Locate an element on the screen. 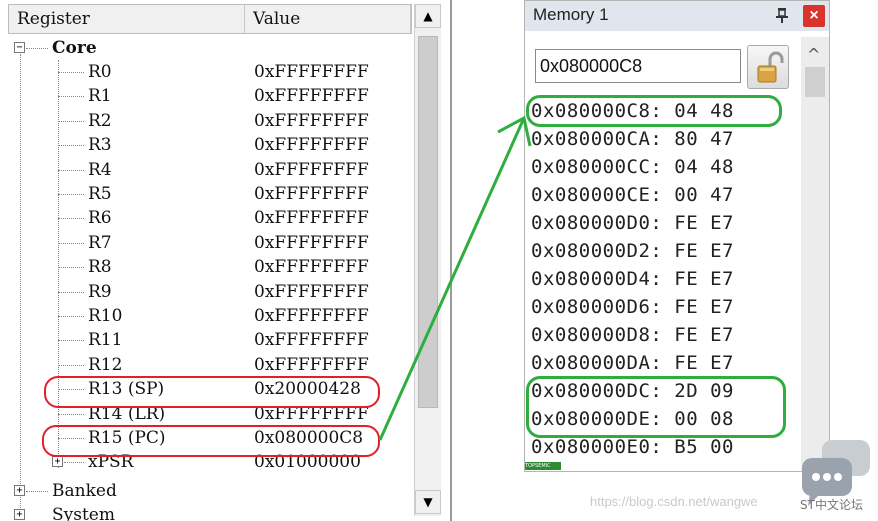 This screenshot has height=521, width=878. forum-label: ST中文论坛 is located at coordinates (831, 505).